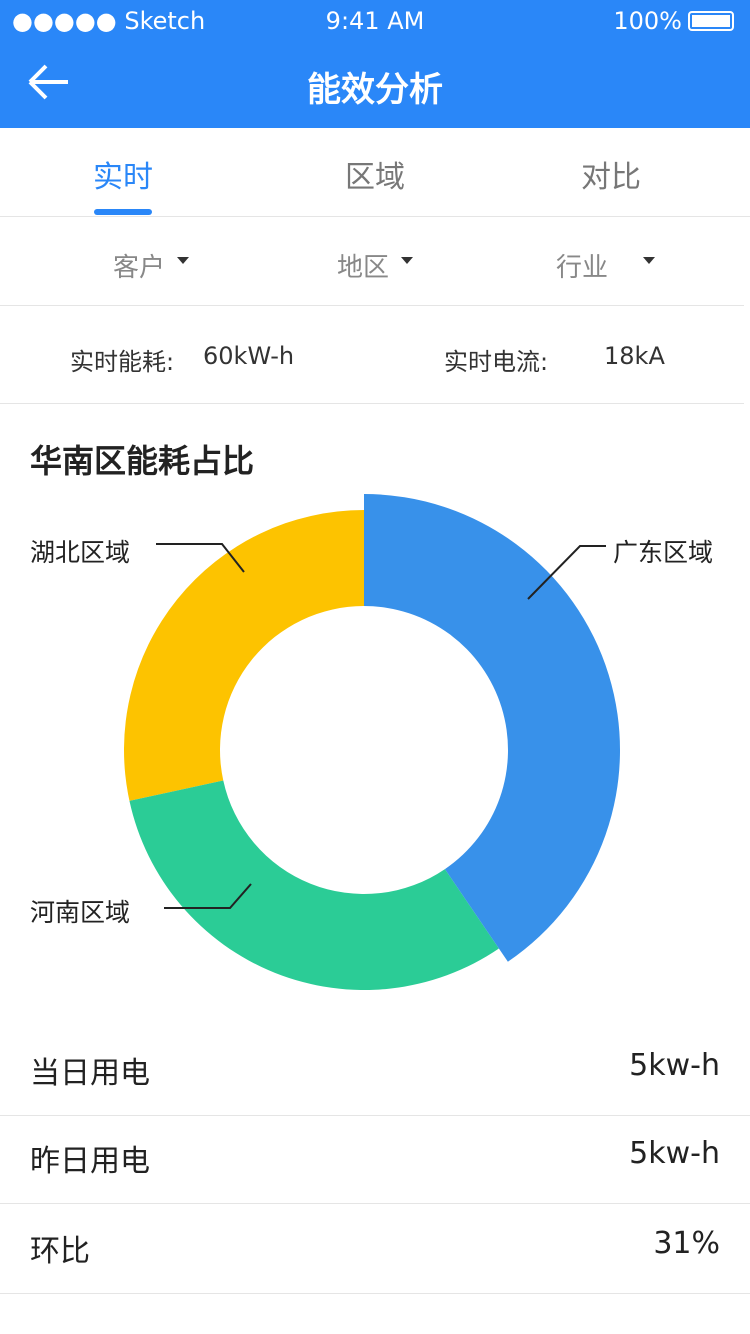 This screenshot has height=1334, width=750. Describe the element at coordinates (634, 356) in the screenshot. I see `current-value: 18kA` at that location.